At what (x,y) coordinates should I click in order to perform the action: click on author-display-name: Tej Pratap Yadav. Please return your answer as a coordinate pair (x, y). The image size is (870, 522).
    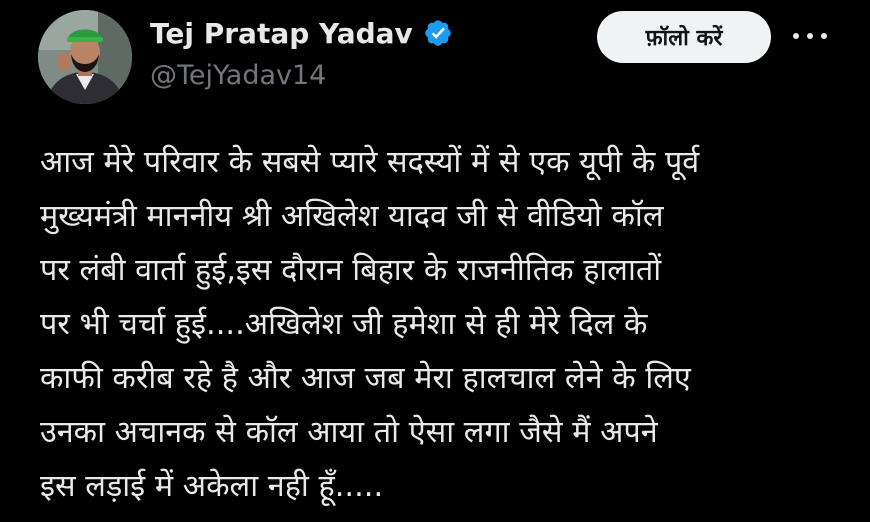
    Looking at the image, I should click on (281, 33).